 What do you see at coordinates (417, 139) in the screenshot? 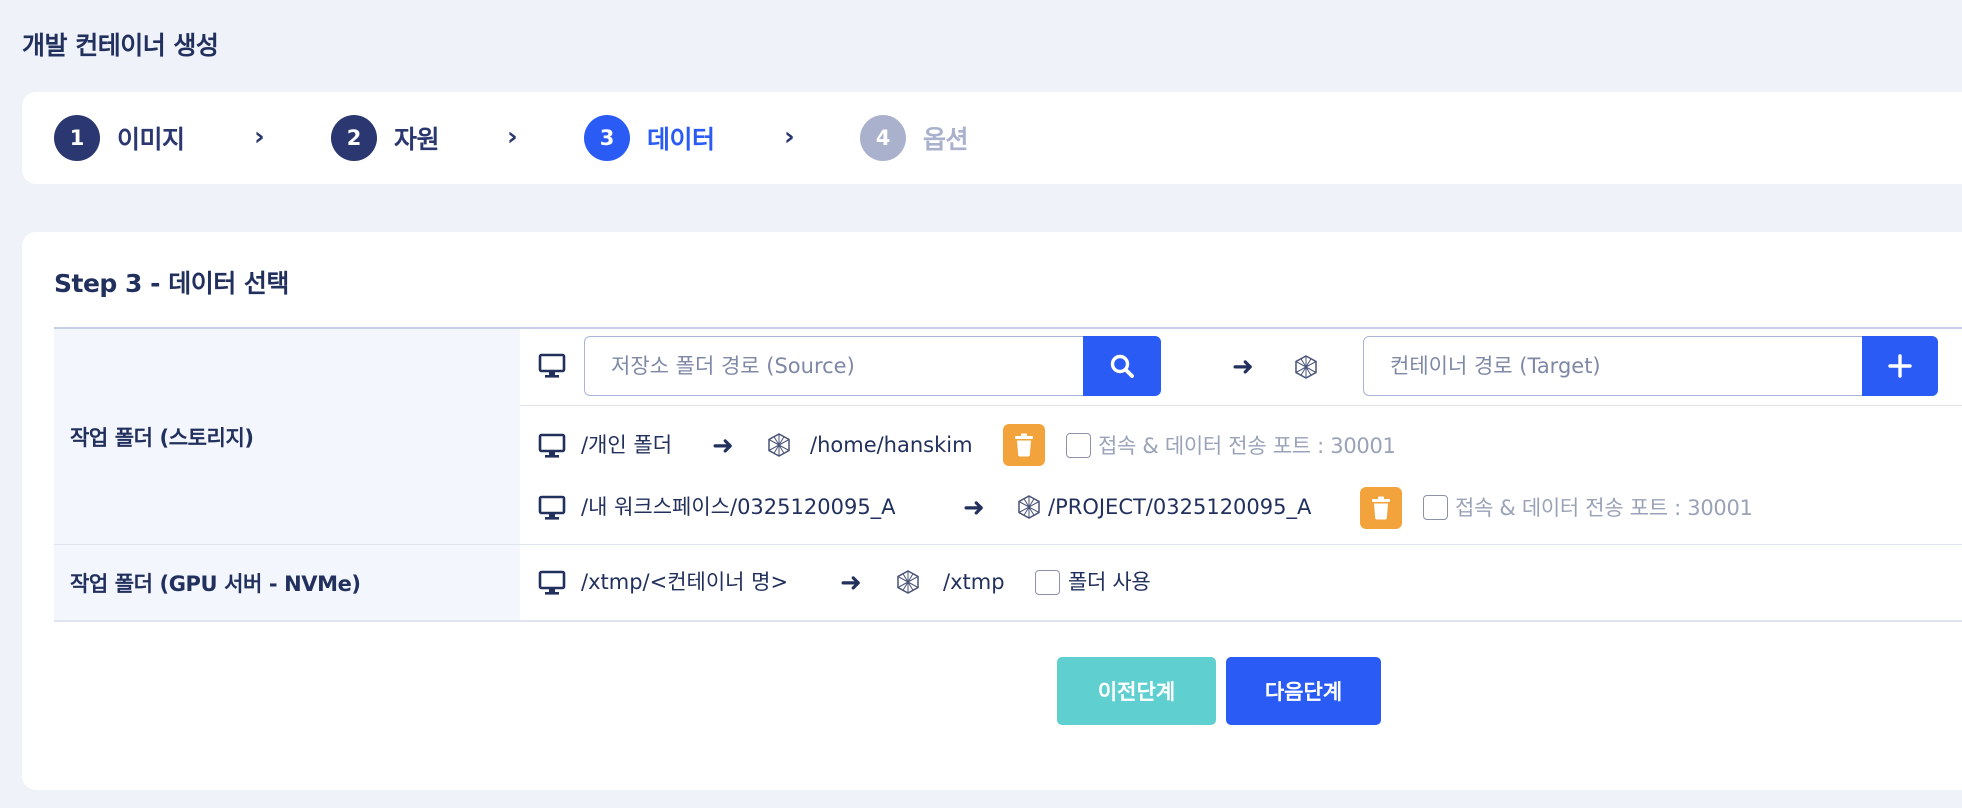
I see `step-label: 자원` at bounding box center [417, 139].